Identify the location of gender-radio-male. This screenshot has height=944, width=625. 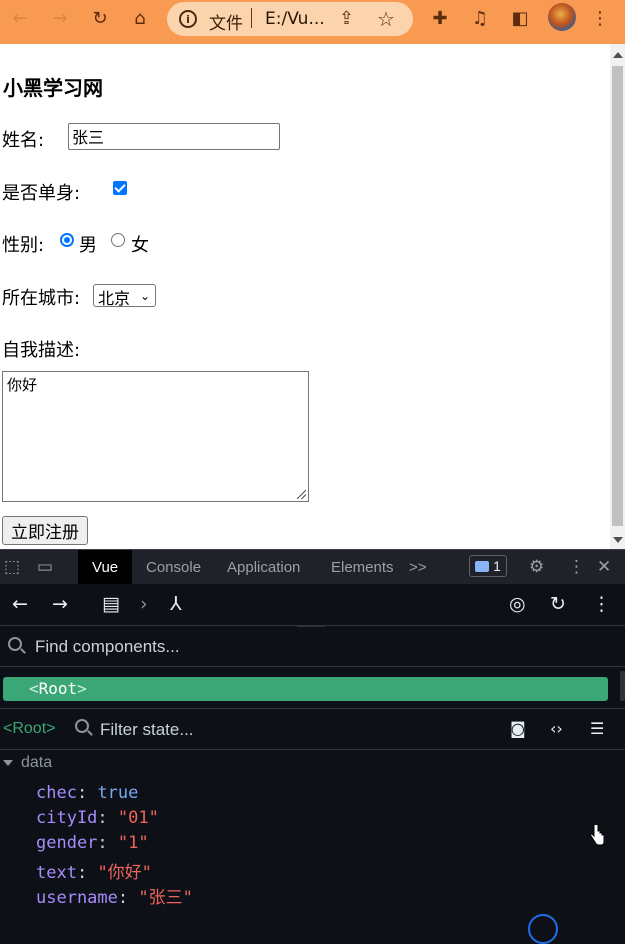
(67, 240).